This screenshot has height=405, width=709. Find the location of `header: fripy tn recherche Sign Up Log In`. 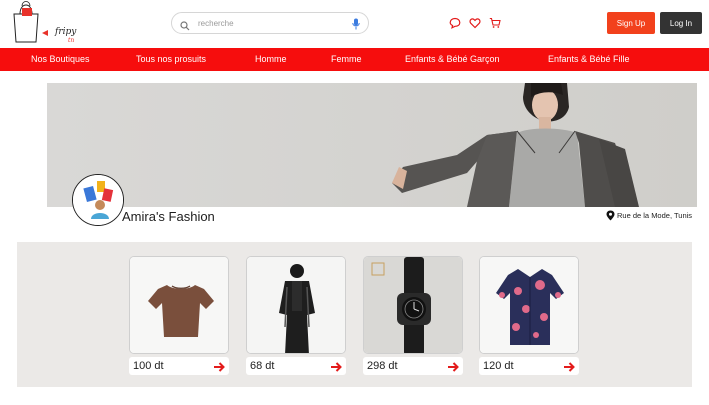

header: fripy tn recherche Sign Up Log In is located at coordinates (354, 24).